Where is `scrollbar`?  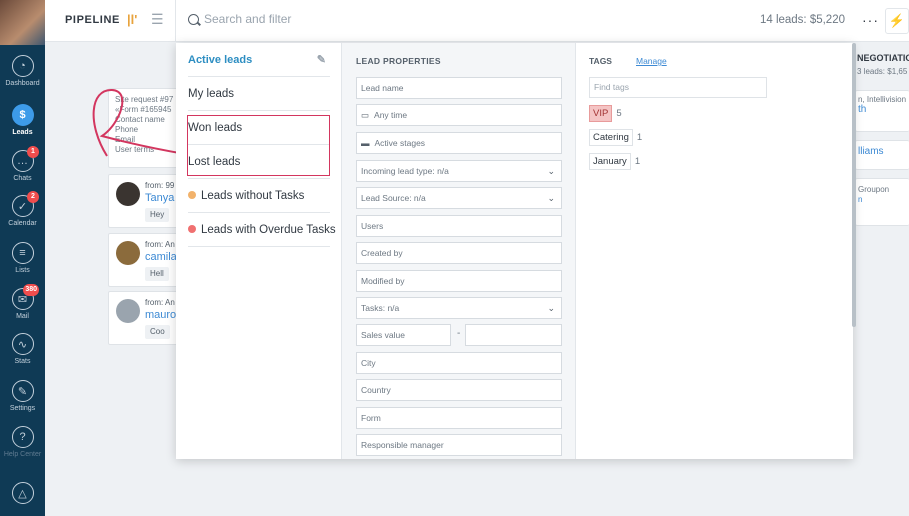
scrollbar is located at coordinates (854, 185).